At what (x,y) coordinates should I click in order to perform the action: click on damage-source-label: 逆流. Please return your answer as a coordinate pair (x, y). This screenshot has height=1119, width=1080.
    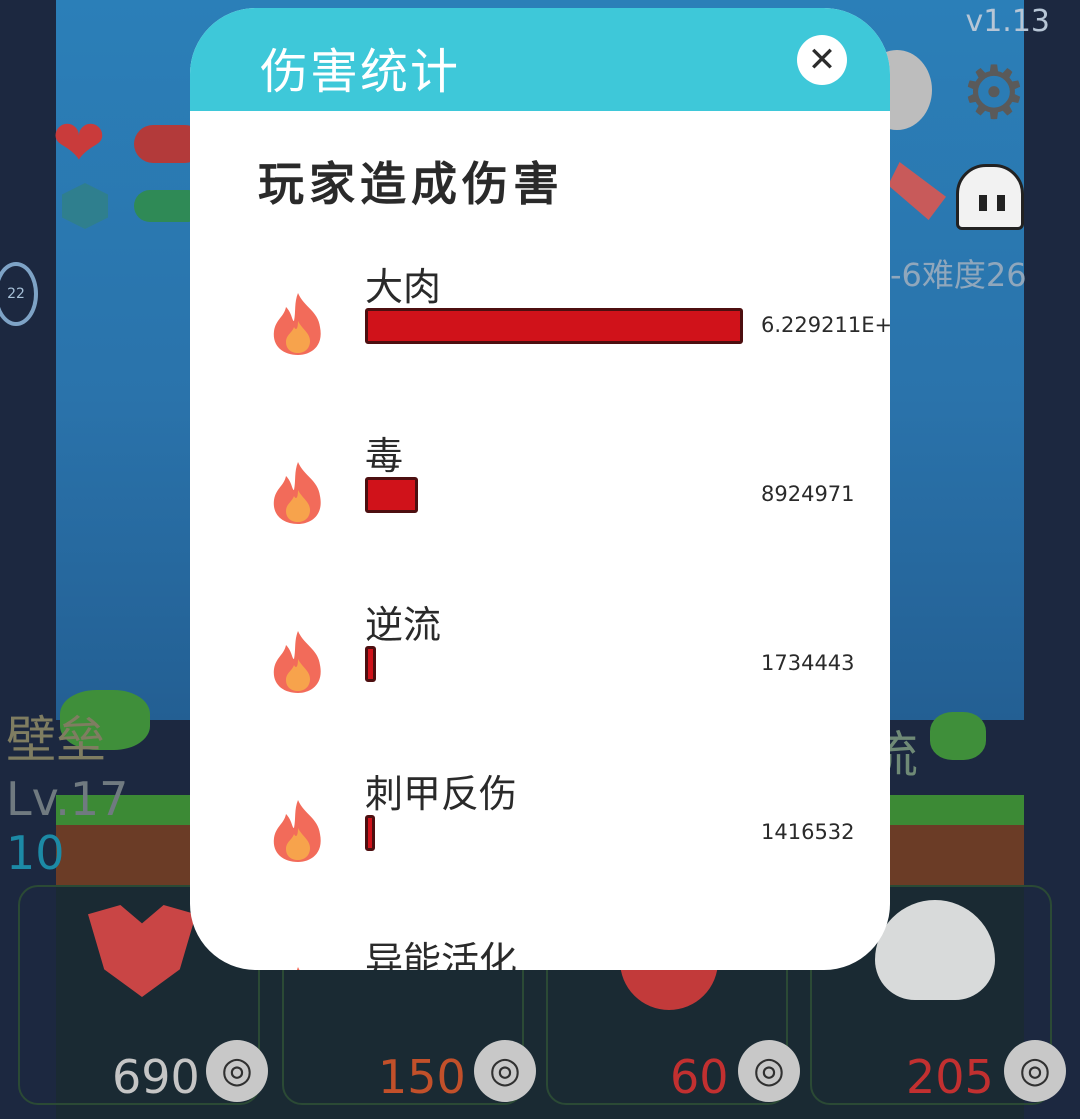
    Looking at the image, I should click on (403, 625).